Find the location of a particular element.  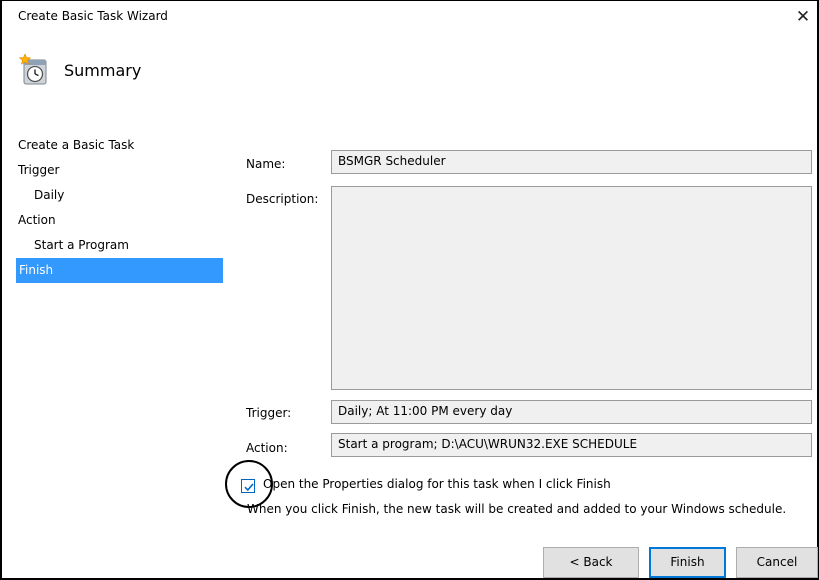

step-start-a-program: Start a Program is located at coordinates (81, 245).